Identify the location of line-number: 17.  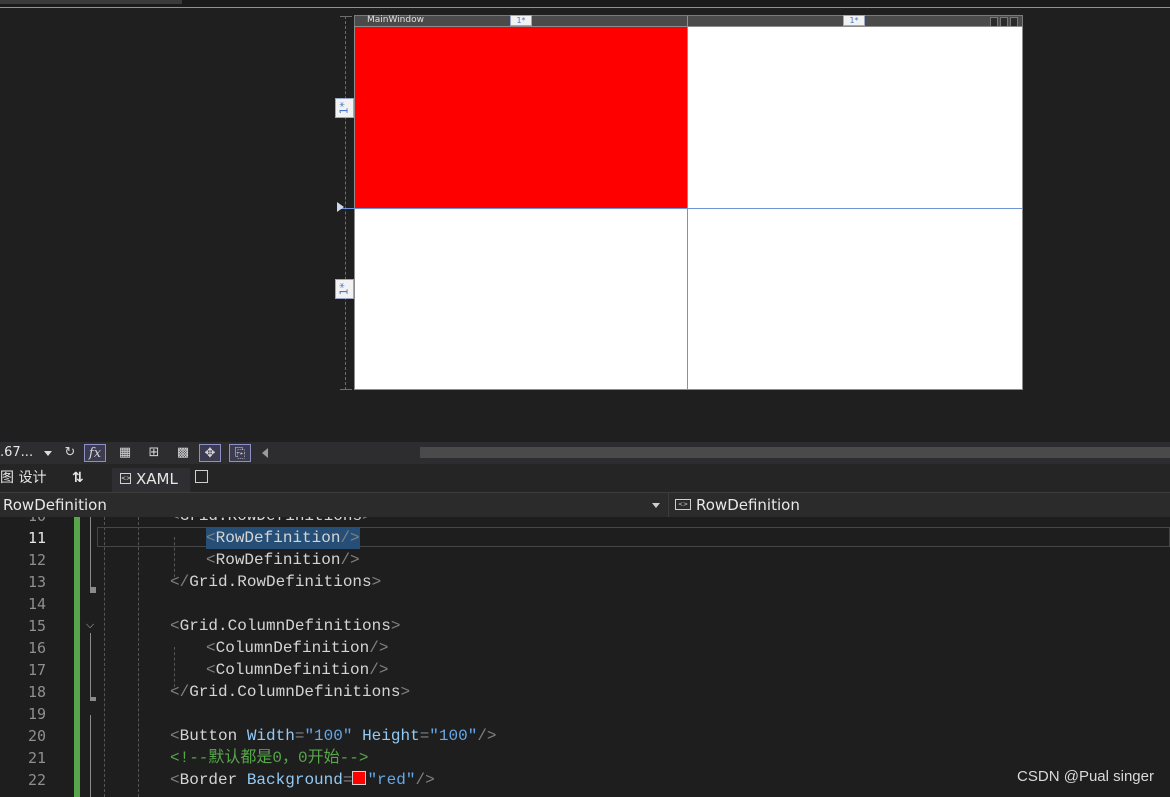
(36, 670).